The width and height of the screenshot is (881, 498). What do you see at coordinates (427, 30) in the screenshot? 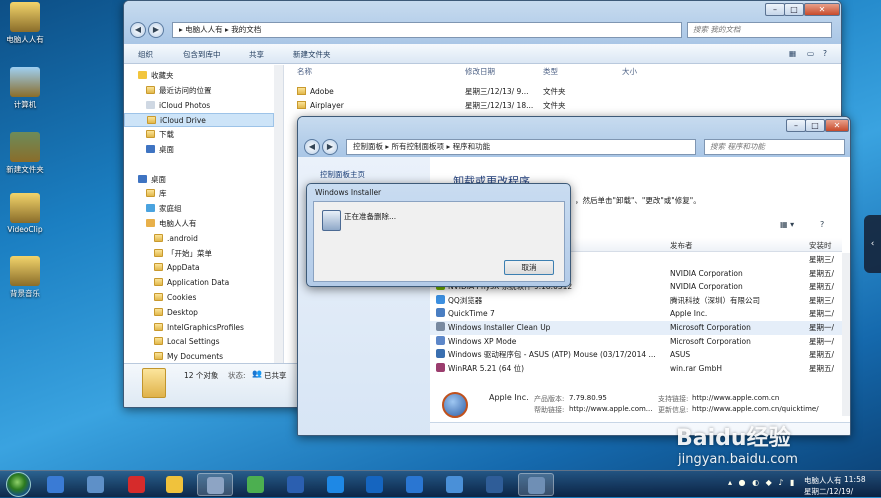
I see `explorer-address-bar: ▸ 电脑人人有 ▸ 我的文档` at bounding box center [427, 30].